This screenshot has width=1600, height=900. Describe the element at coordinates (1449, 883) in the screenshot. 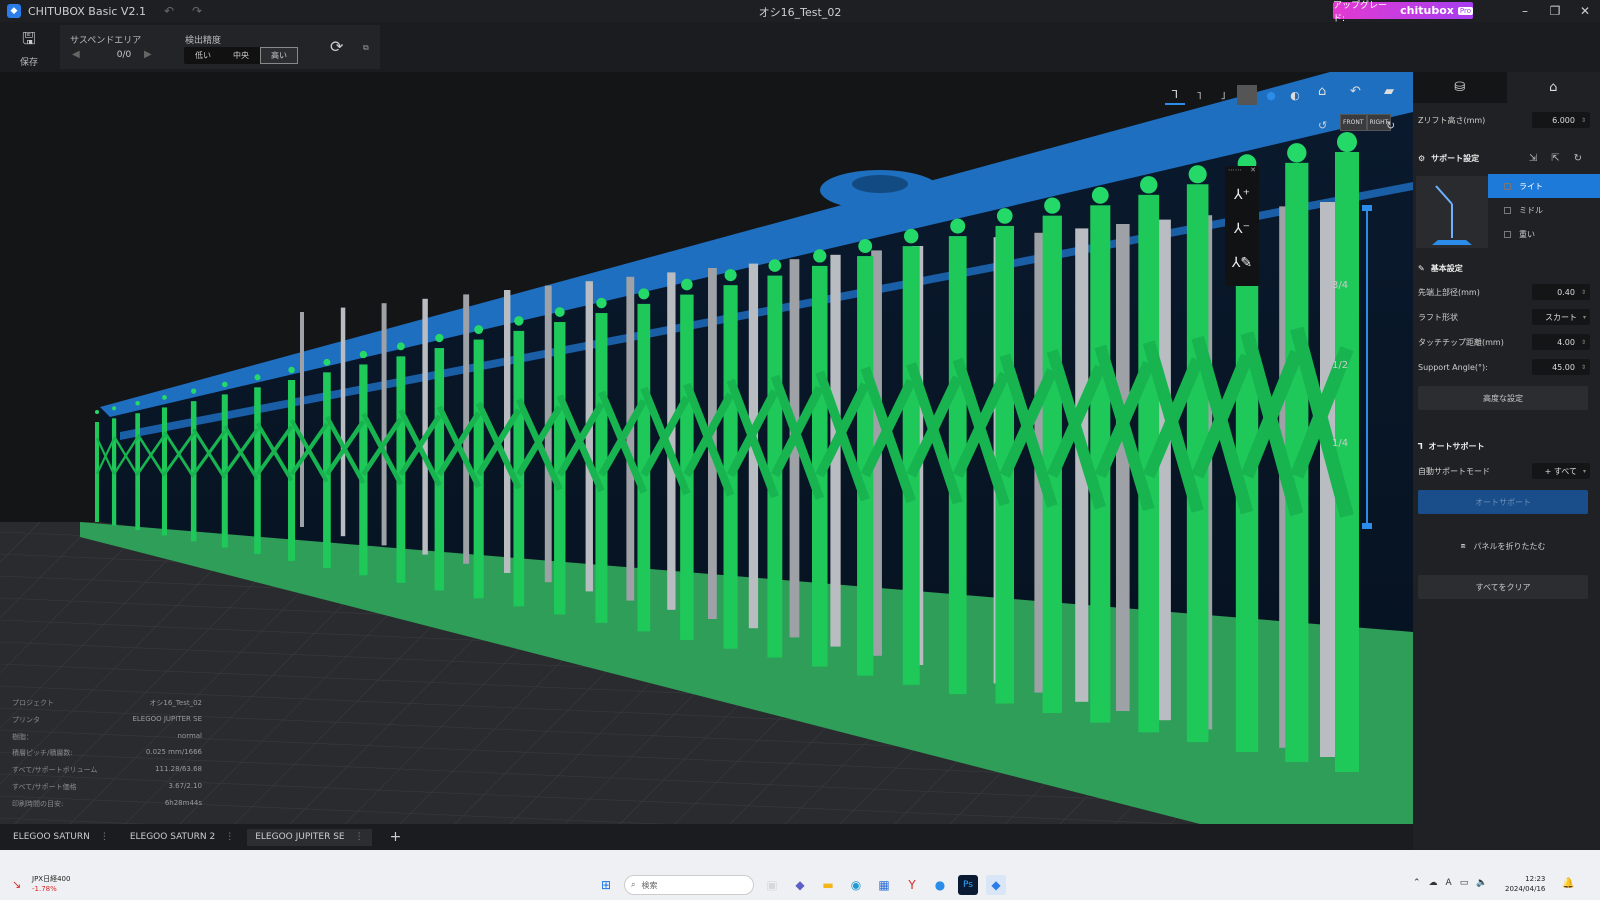

I see `ime-icon: A` at that location.